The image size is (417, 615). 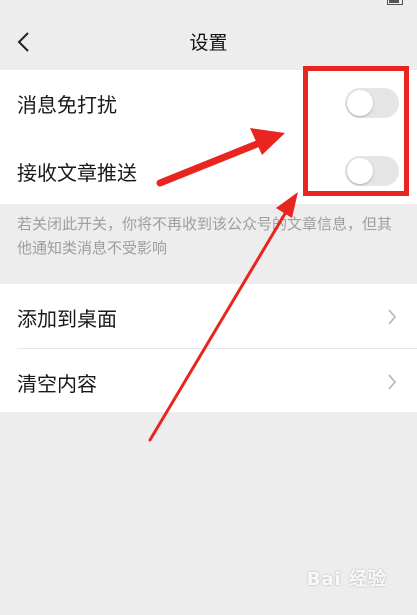 I want to click on add-to-desktop-label: 添加到桌面, so click(x=67, y=319).